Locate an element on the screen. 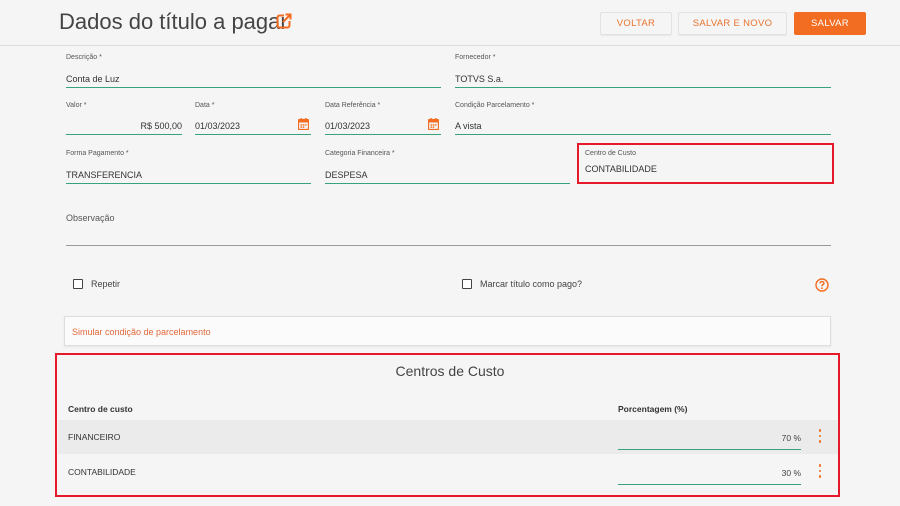 The image size is (900, 506). data-referencia-value: 01/03/2023 is located at coordinates (348, 126).